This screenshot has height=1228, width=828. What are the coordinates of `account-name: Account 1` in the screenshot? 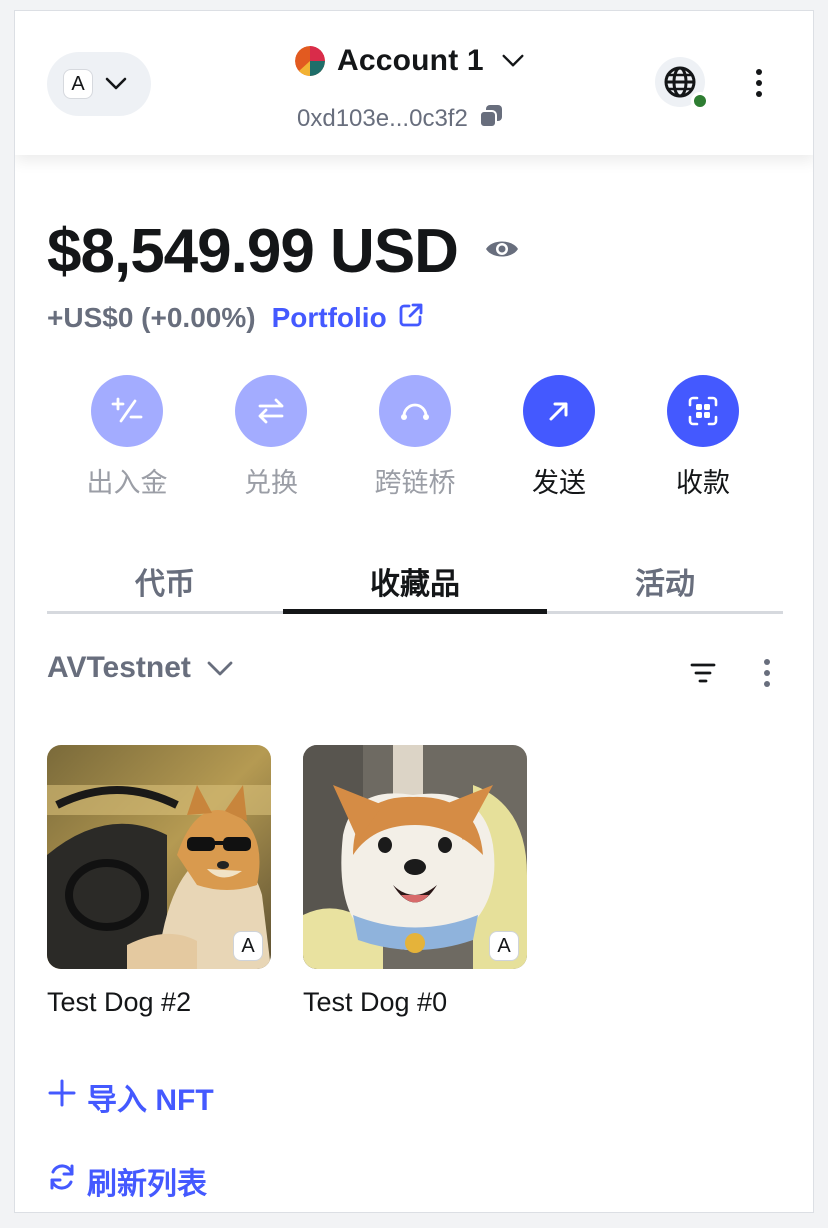 It's located at (410, 60).